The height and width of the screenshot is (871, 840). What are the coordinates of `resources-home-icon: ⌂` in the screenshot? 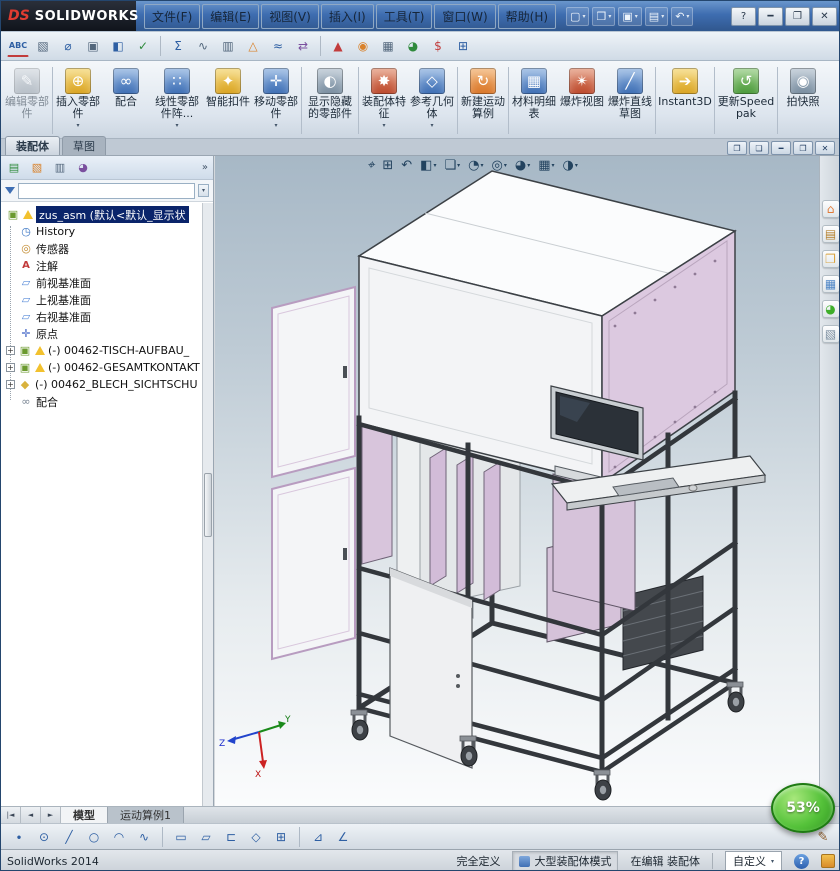 It's located at (830, 209).